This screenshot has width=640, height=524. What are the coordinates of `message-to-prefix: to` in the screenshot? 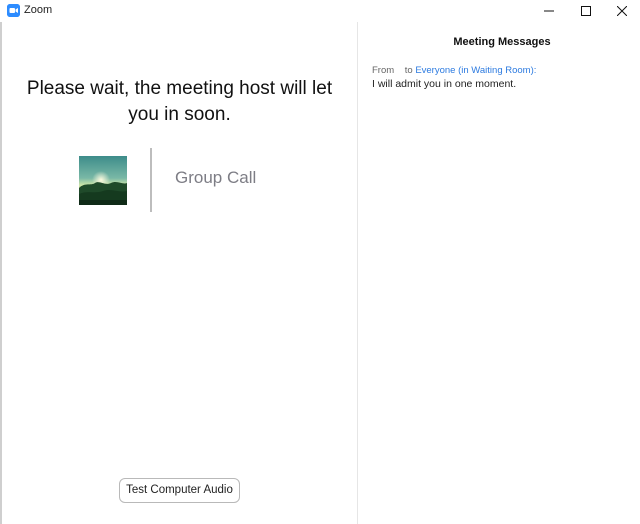 It's located at (408, 70).